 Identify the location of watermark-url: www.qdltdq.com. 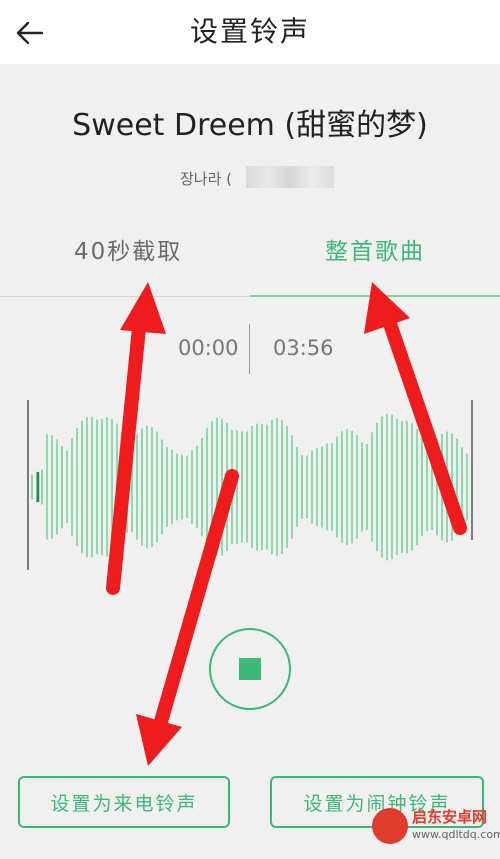
(456, 834).